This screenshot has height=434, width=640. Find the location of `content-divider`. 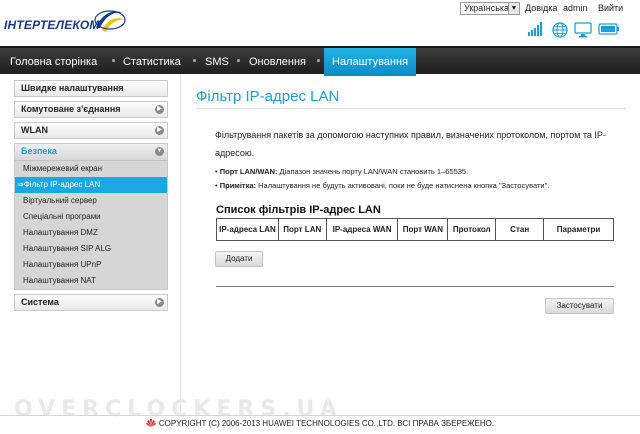

content-divider is located at coordinates (180, 244).